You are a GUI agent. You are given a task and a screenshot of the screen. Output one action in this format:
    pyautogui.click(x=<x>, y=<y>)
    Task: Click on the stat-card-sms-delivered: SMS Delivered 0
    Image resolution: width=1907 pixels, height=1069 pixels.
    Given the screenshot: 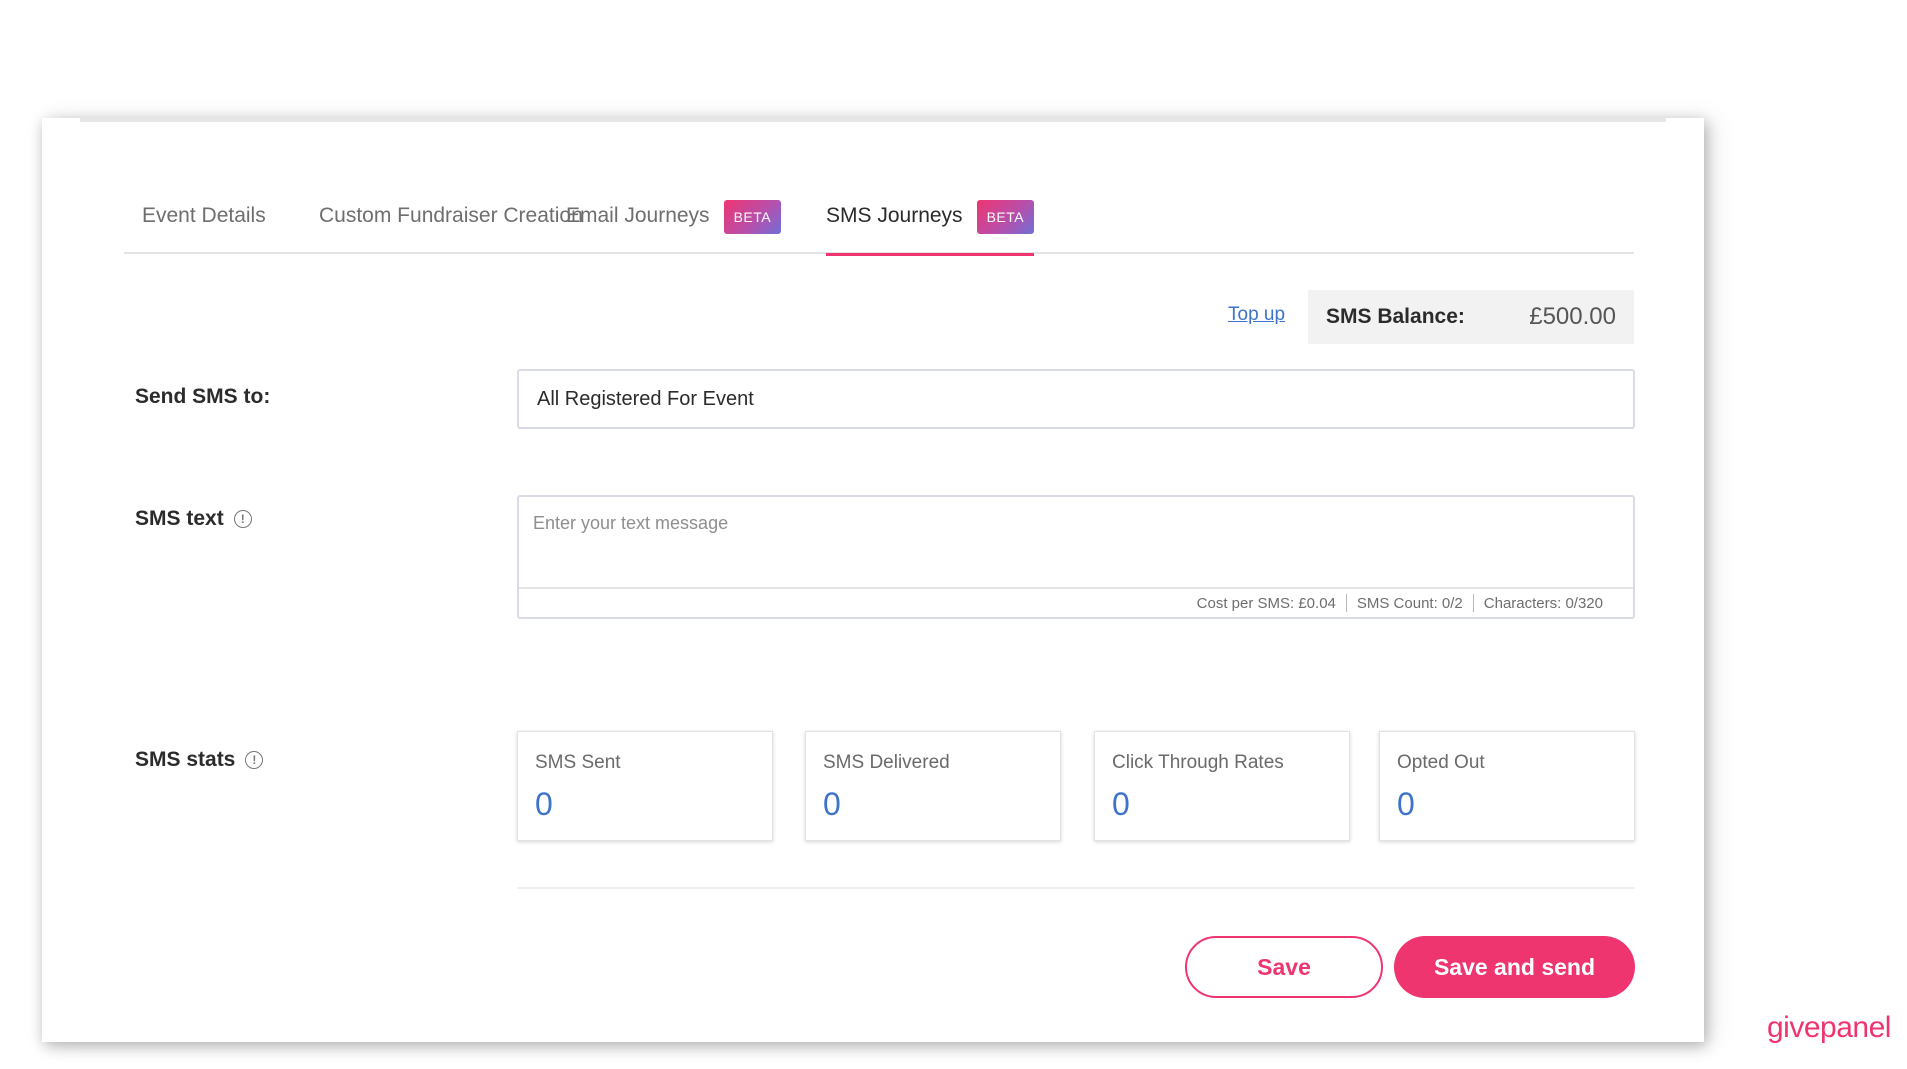 What is the action you would take?
    pyautogui.click(x=933, y=786)
    